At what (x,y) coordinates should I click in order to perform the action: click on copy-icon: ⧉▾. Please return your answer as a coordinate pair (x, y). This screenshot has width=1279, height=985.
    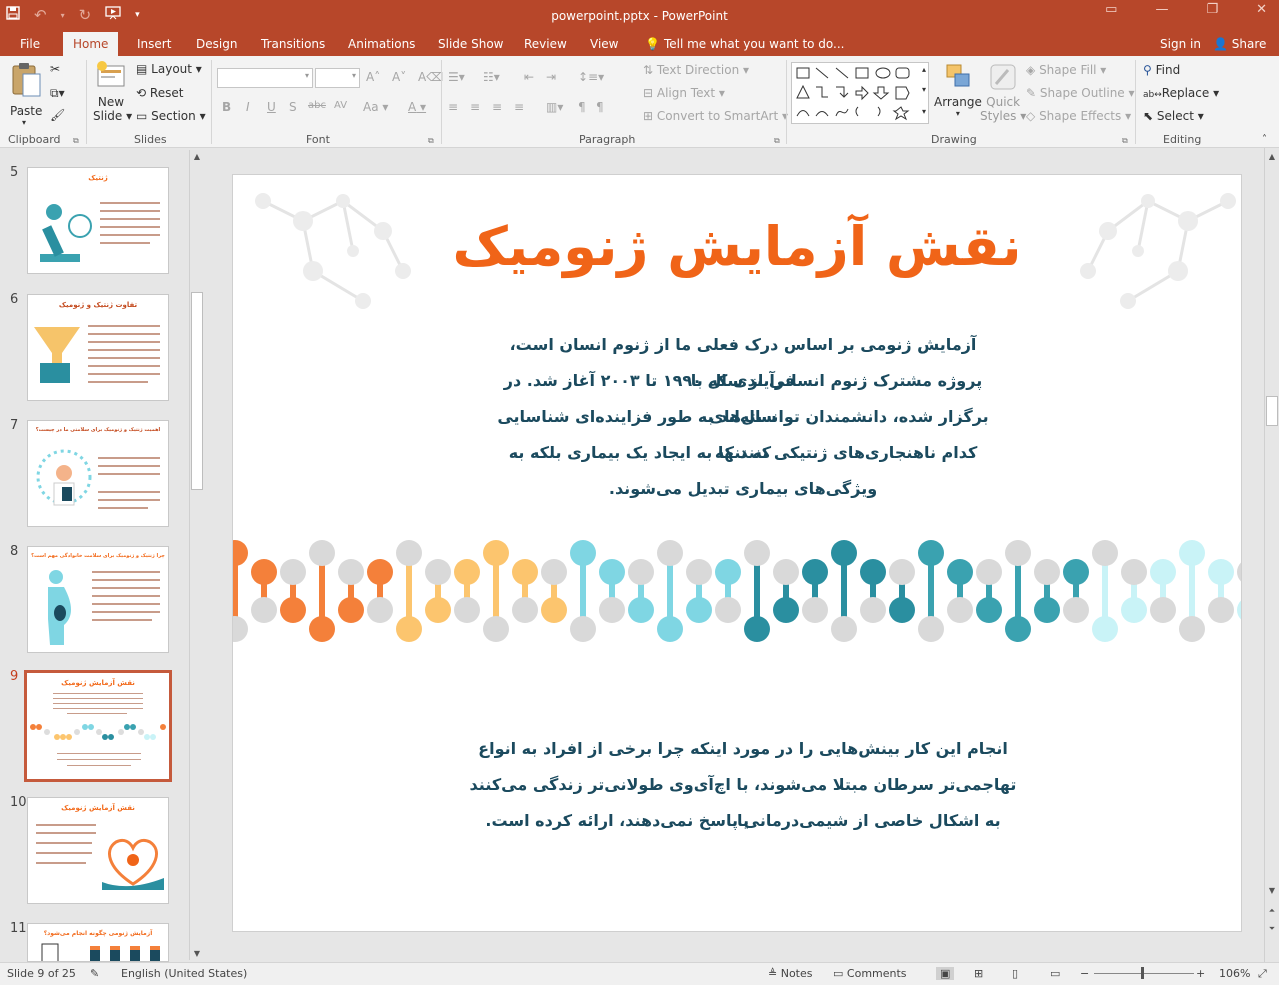
    Looking at the image, I should click on (57, 93).